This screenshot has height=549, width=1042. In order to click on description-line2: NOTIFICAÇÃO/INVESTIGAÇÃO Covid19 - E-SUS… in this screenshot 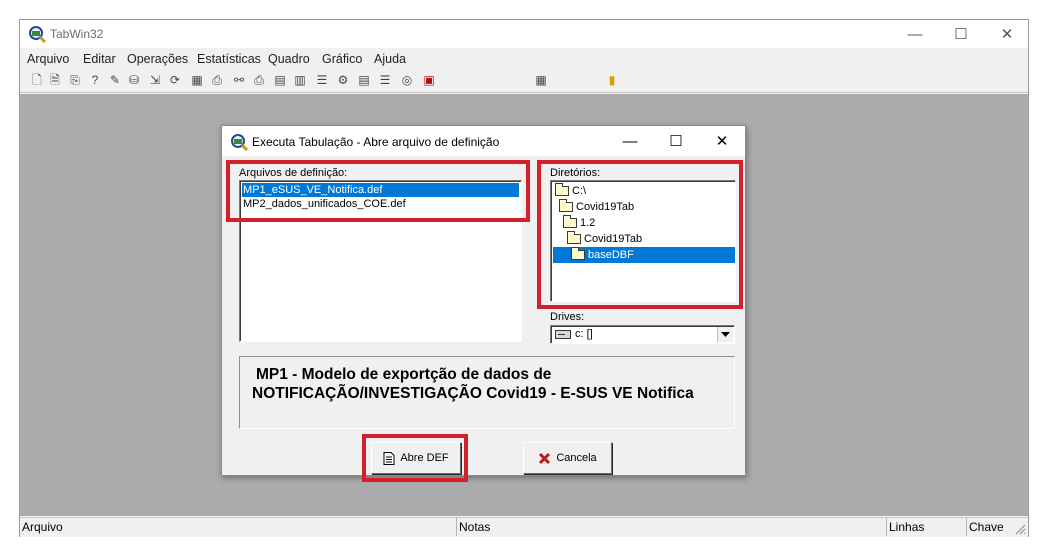, I will do `click(473, 393)`.